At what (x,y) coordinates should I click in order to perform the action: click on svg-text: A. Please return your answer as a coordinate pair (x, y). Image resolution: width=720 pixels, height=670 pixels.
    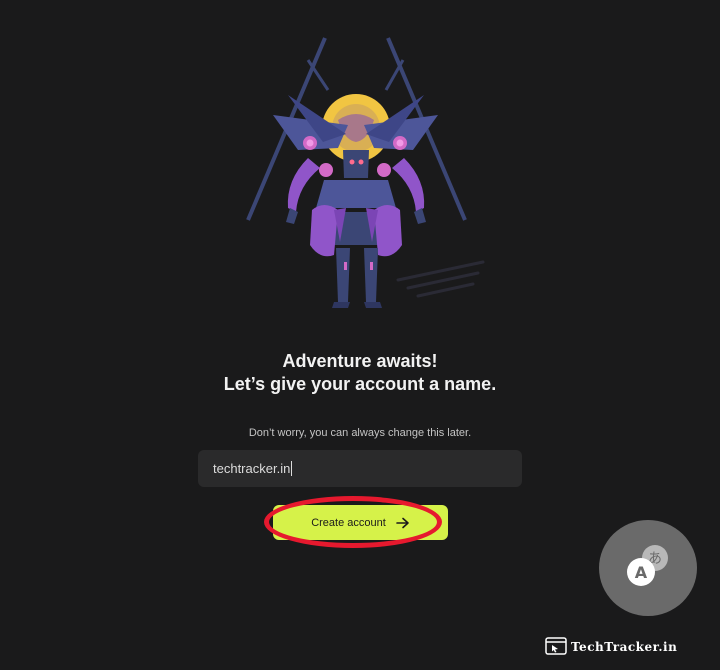
    Looking at the image, I should click on (641, 572).